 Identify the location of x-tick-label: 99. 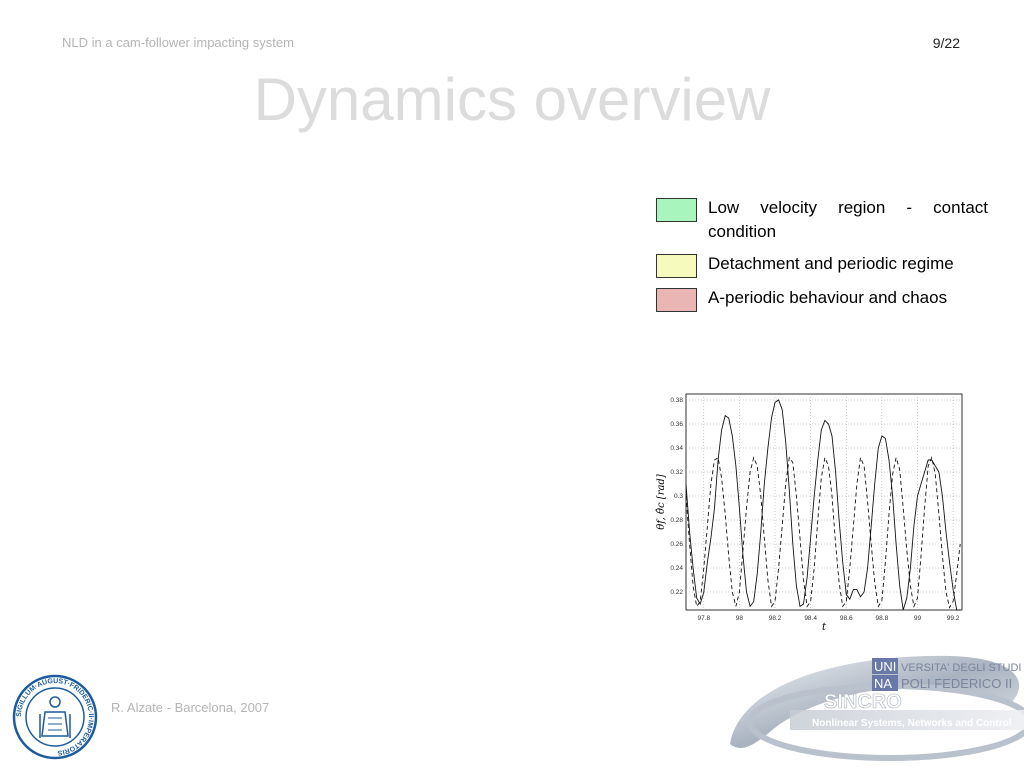
(918, 618).